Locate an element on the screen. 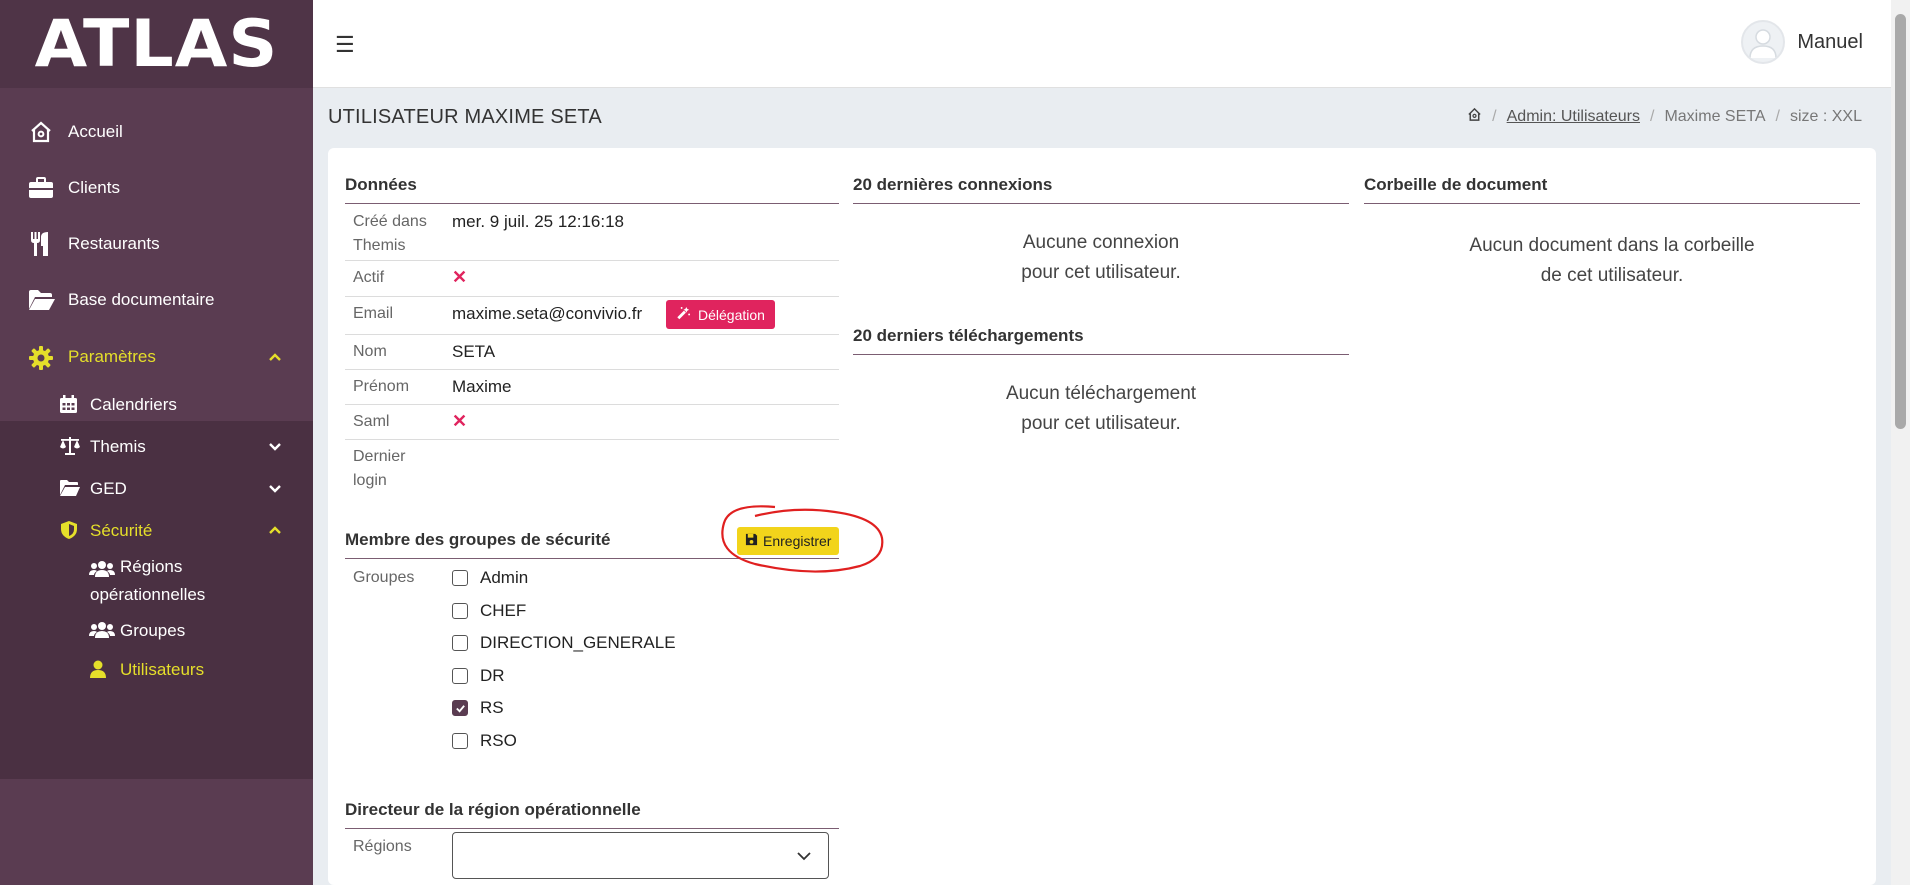 Image resolution: width=1910 pixels, height=885 pixels. sidebar-item-restaurants: Restaurants is located at coordinates (156, 244).